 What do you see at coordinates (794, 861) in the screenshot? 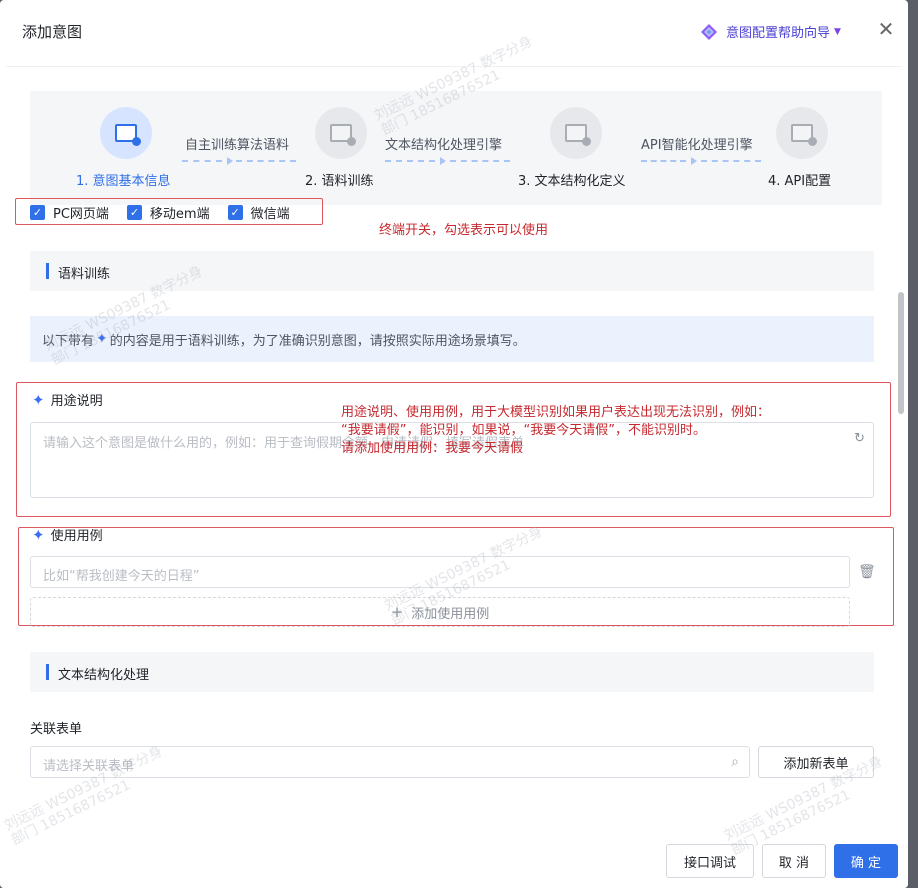
I see `cancel-button: 取 消` at bounding box center [794, 861].